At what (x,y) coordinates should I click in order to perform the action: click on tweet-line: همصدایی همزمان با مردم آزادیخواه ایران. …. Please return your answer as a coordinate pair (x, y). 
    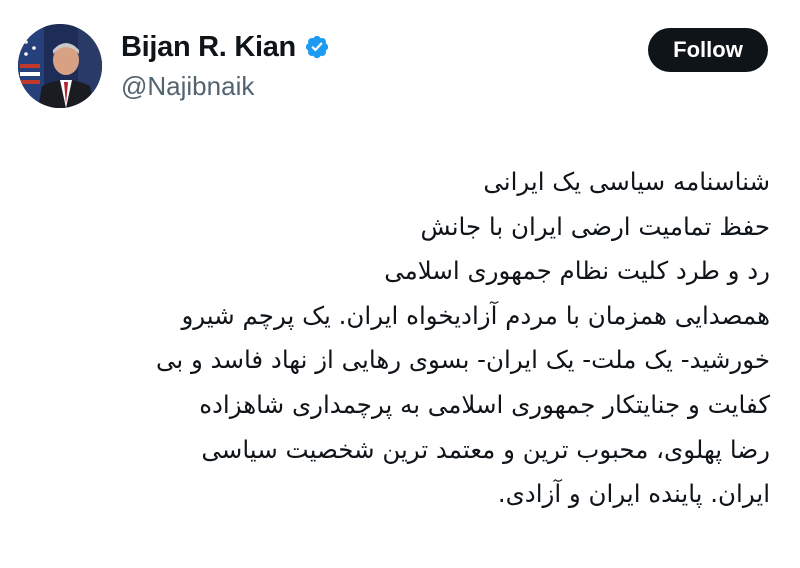
    Looking at the image, I should click on (475, 315).